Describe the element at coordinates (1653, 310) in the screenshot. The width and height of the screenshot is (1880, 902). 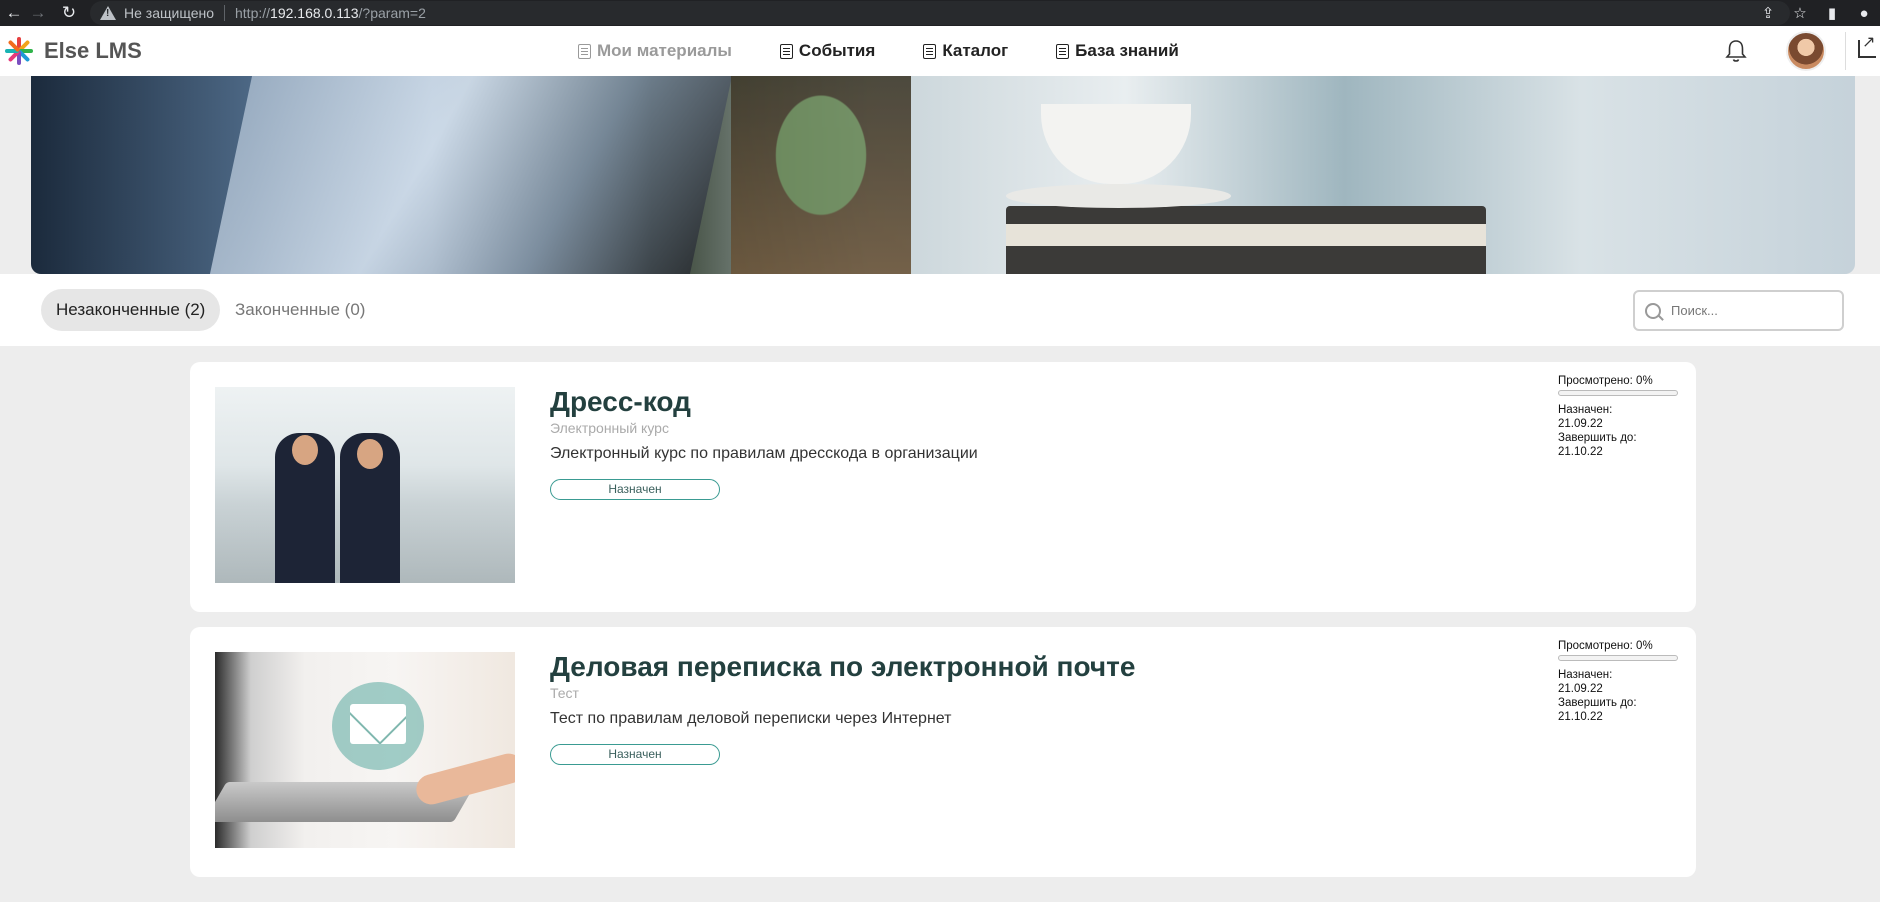
I see `search-icon` at that location.